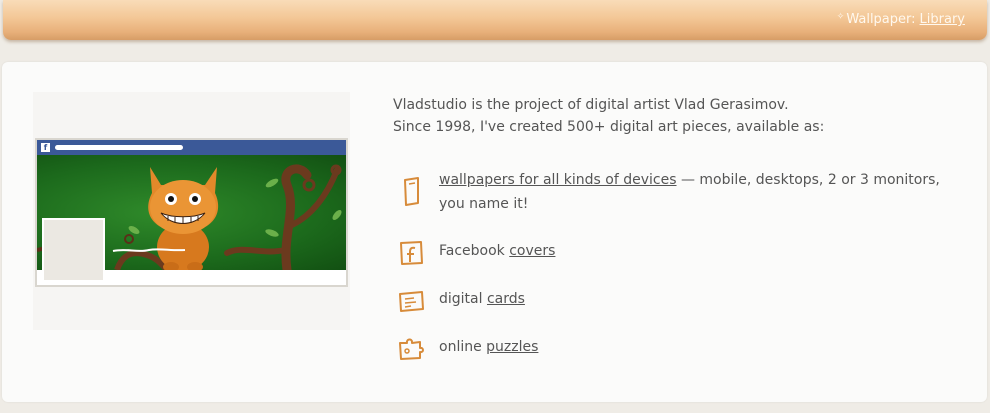 Image resolution: width=990 pixels, height=413 pixels. What do you see at coordinates (512, 347) in the screenshot?
I see `puzzles-link: puzzles` at bounding box center [512, 347].